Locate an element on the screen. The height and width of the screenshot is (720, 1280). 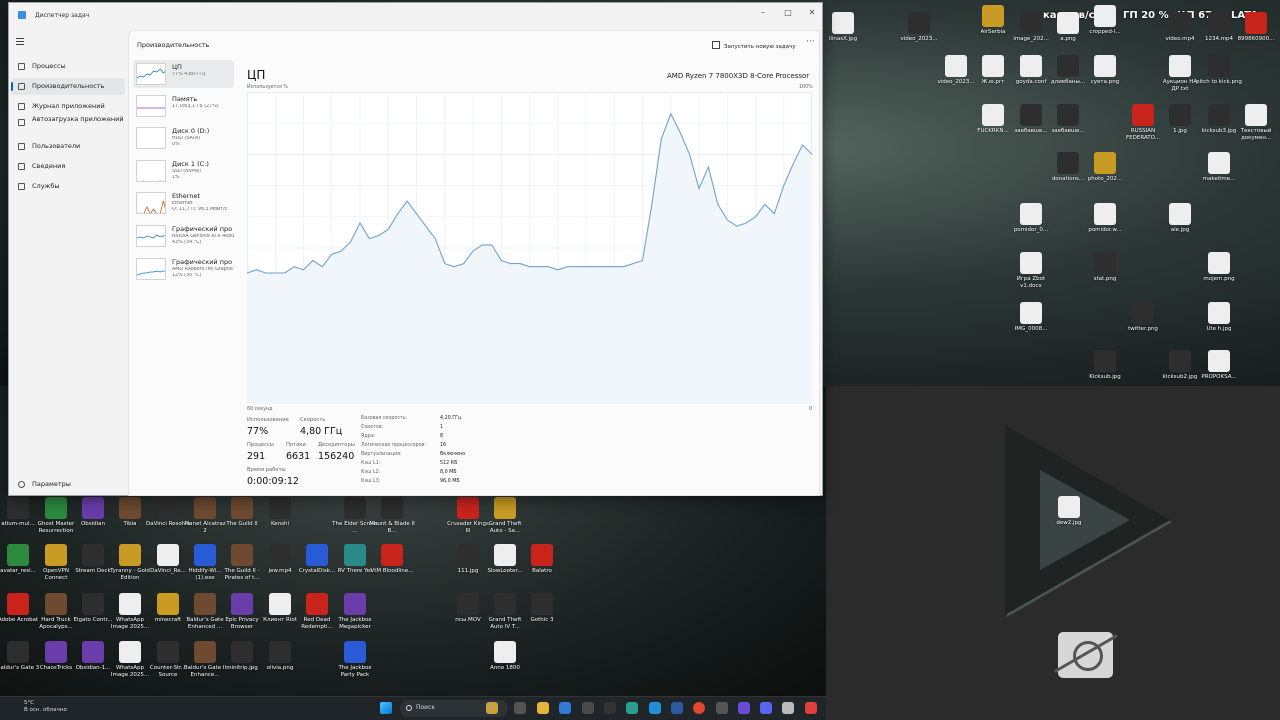
device-detail: SSD (NVMe) is located at coordinates (187, 171).